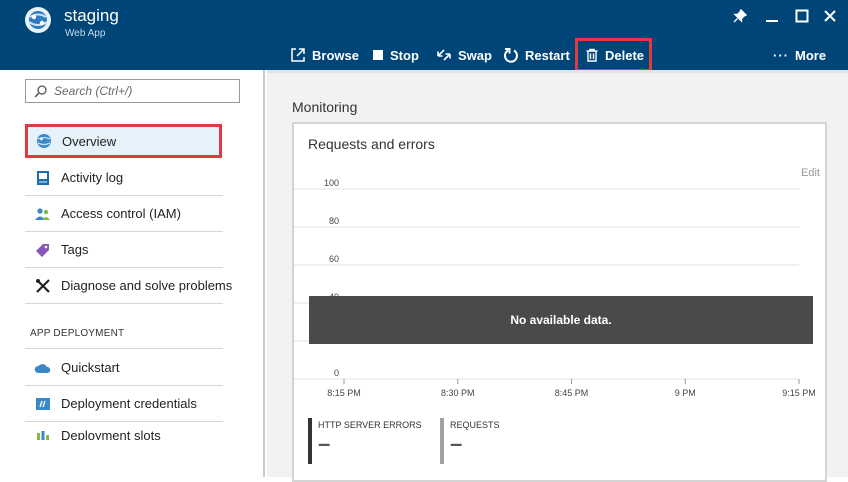 This screenshot has height=482, width=848. What do you see at coordinates (121, 213) in the screenshot?
I see `sidebar-item-label: Access control (IAM)` at bounding box center [121, 213].